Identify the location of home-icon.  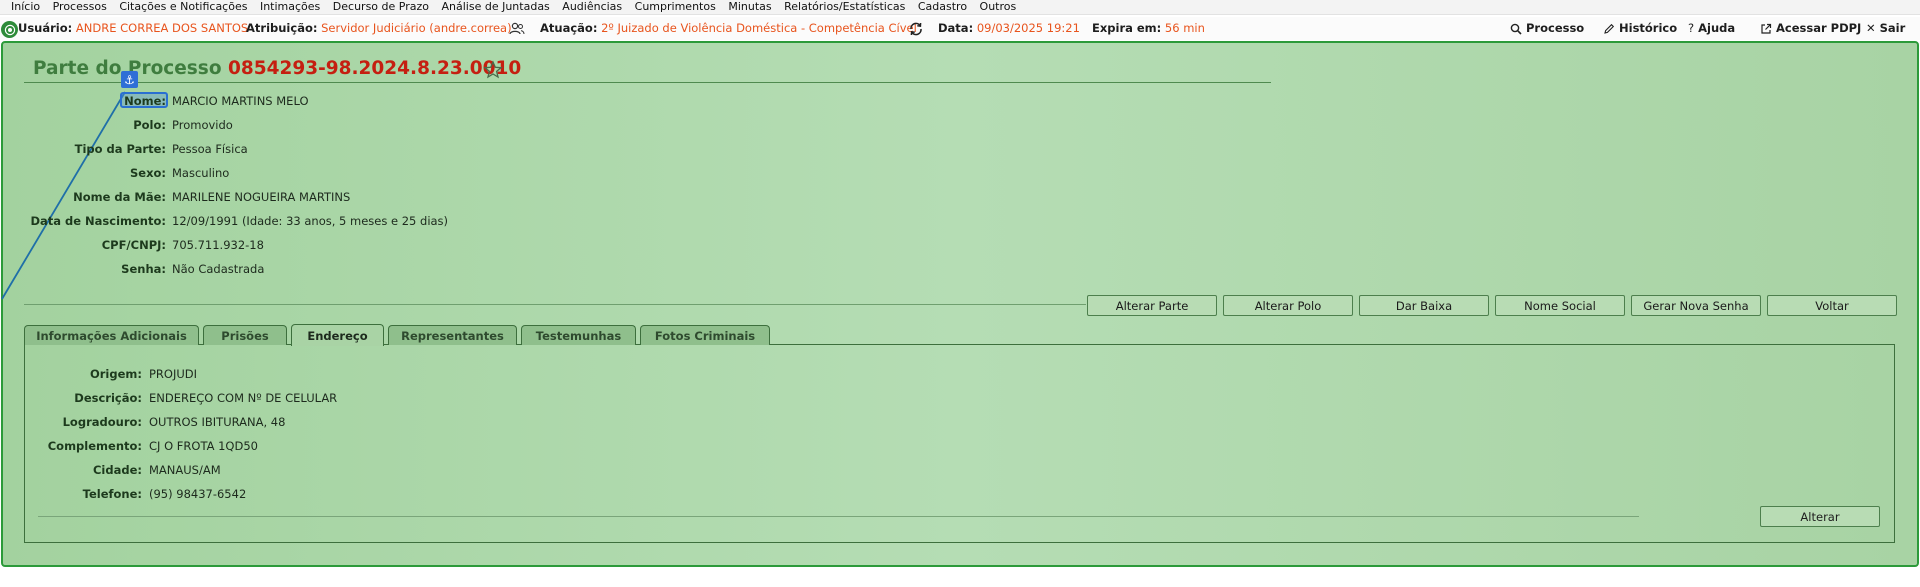
(9, 29).